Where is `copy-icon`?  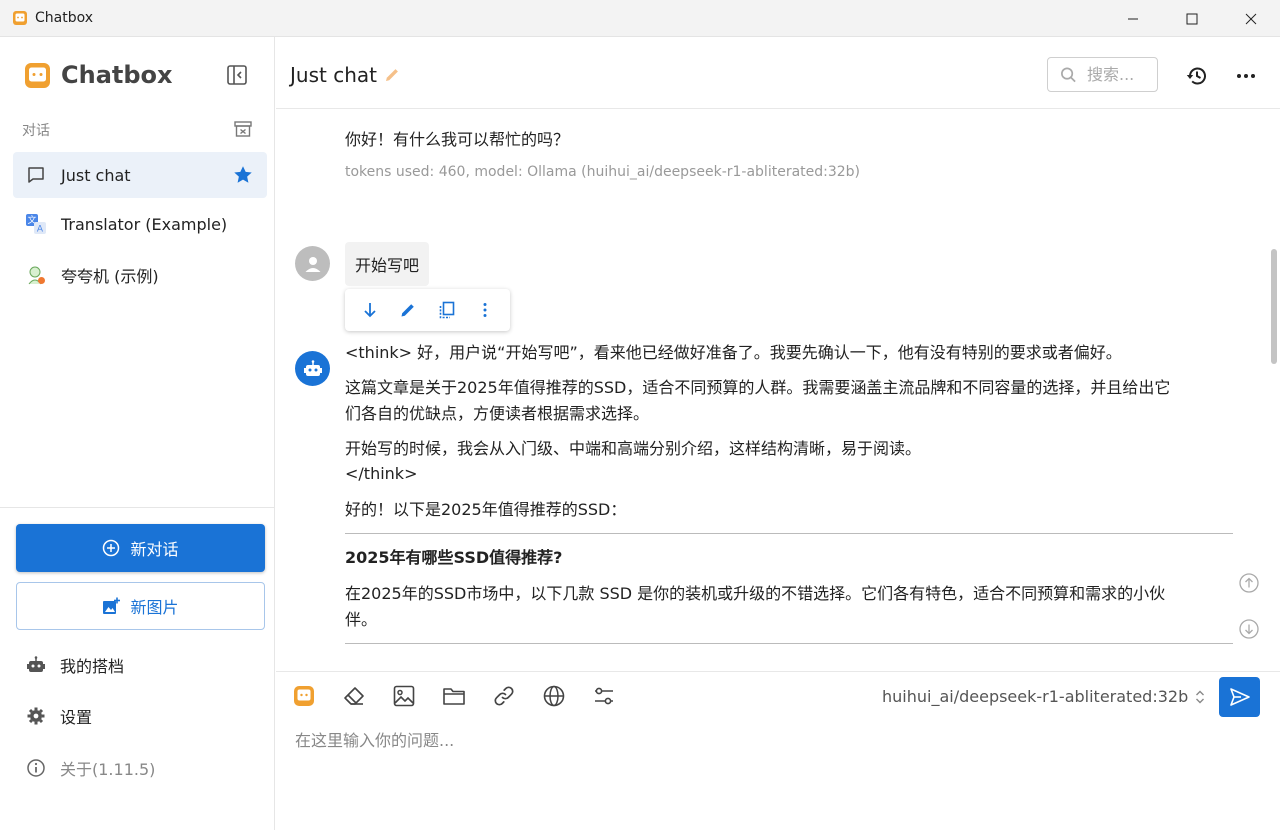 copy-icon is located at coordinates (446, 310).